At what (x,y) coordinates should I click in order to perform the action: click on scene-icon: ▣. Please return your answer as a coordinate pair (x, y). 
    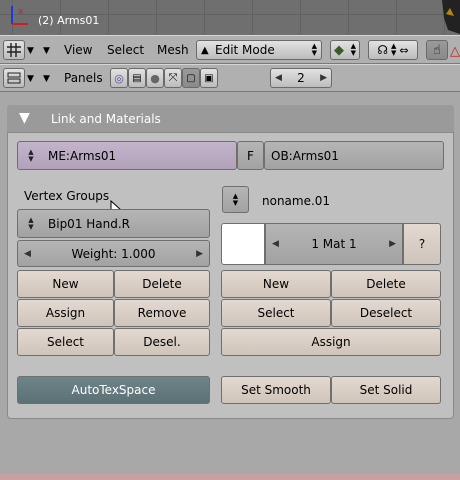
    Looking at the image, I should click on (209, 78).